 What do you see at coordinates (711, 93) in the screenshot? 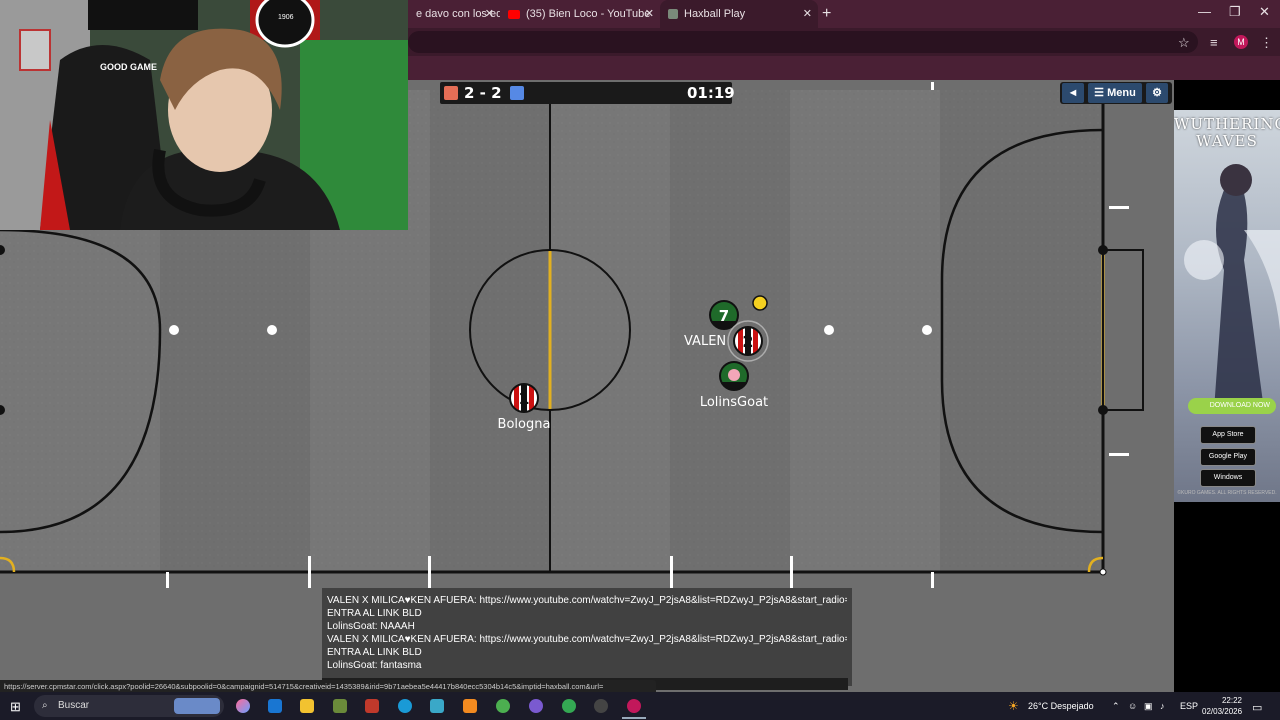
I see `match-timer: 01:19` at bounding box center [711, 93].